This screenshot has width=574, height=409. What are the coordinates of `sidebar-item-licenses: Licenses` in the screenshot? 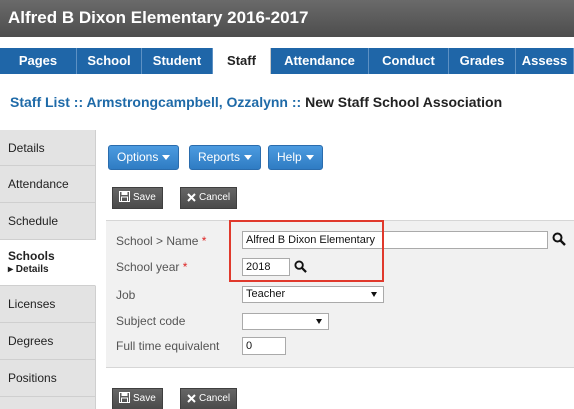 It's located at (48, 304).